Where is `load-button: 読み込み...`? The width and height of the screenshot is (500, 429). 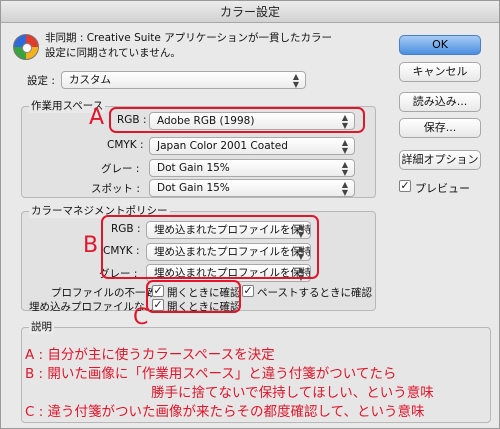 load-button: 読み込み... is located at coordinates (440, 102).